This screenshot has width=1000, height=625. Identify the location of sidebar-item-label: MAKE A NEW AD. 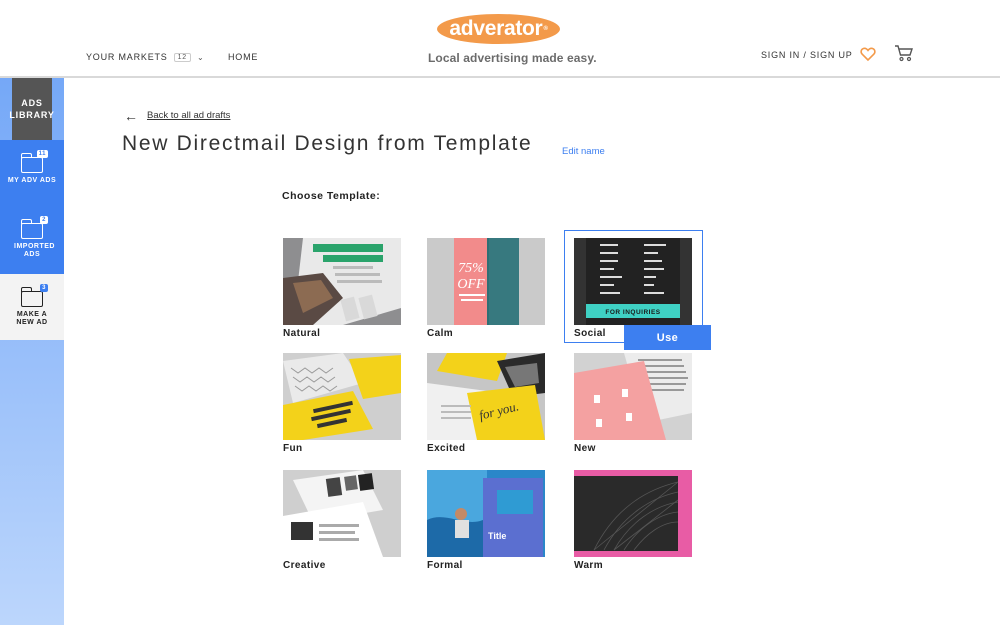
(32, 318).